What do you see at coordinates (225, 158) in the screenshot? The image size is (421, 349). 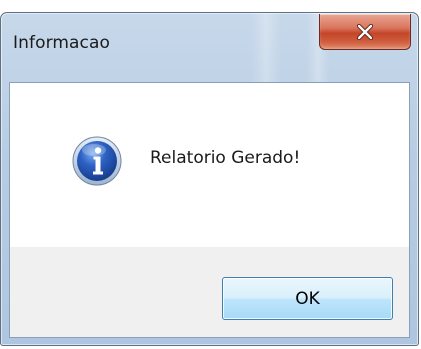 I see `dialog-message: Relatorio Gerado!` at bounding box center [225, 158].